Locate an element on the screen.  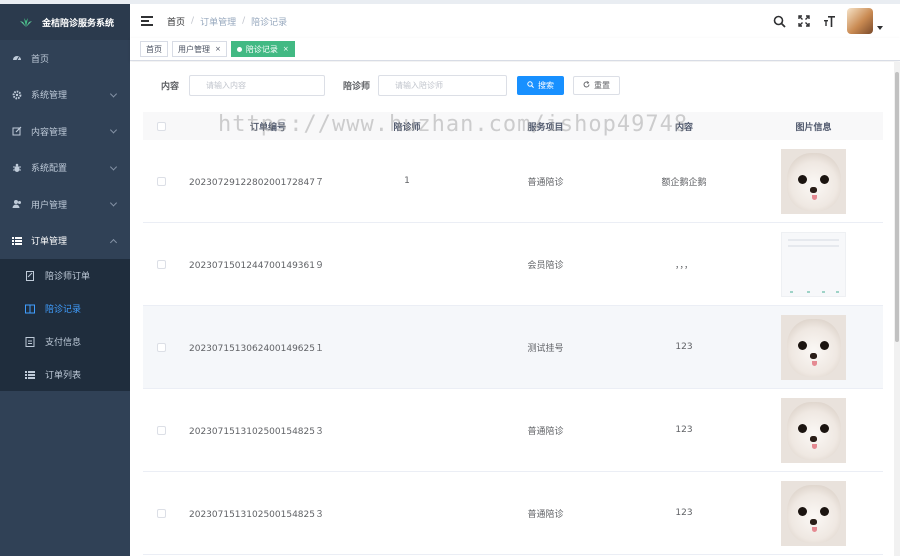
sidebar-item-config: 系统配置 is located at coordinates (65, 168).